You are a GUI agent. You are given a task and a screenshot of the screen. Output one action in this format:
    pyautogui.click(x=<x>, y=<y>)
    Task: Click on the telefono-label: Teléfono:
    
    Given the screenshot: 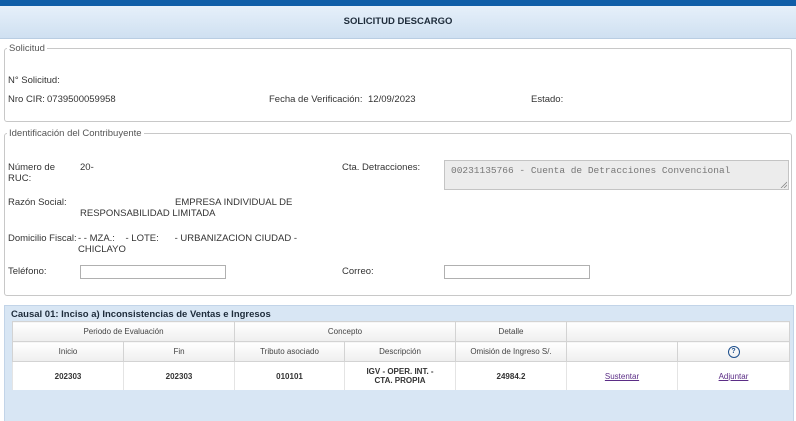 What is the action you would take?
    pyautogui.click(x=27, y=271)
    